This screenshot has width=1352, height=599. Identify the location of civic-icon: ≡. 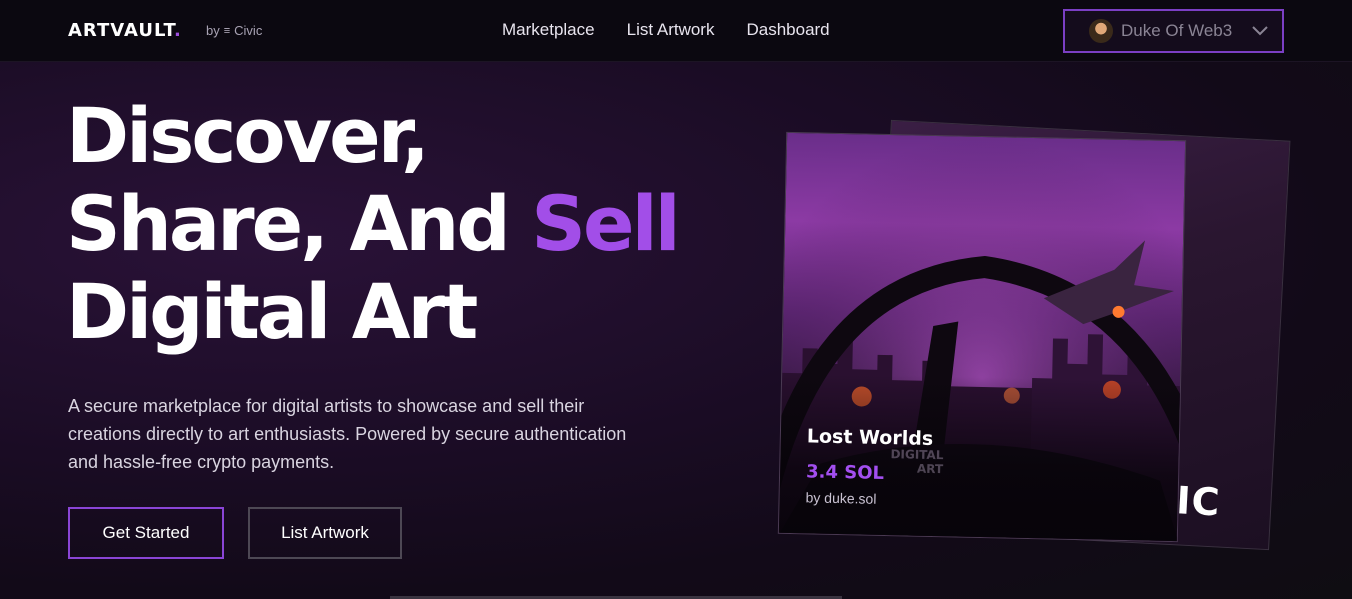
(227, 30).